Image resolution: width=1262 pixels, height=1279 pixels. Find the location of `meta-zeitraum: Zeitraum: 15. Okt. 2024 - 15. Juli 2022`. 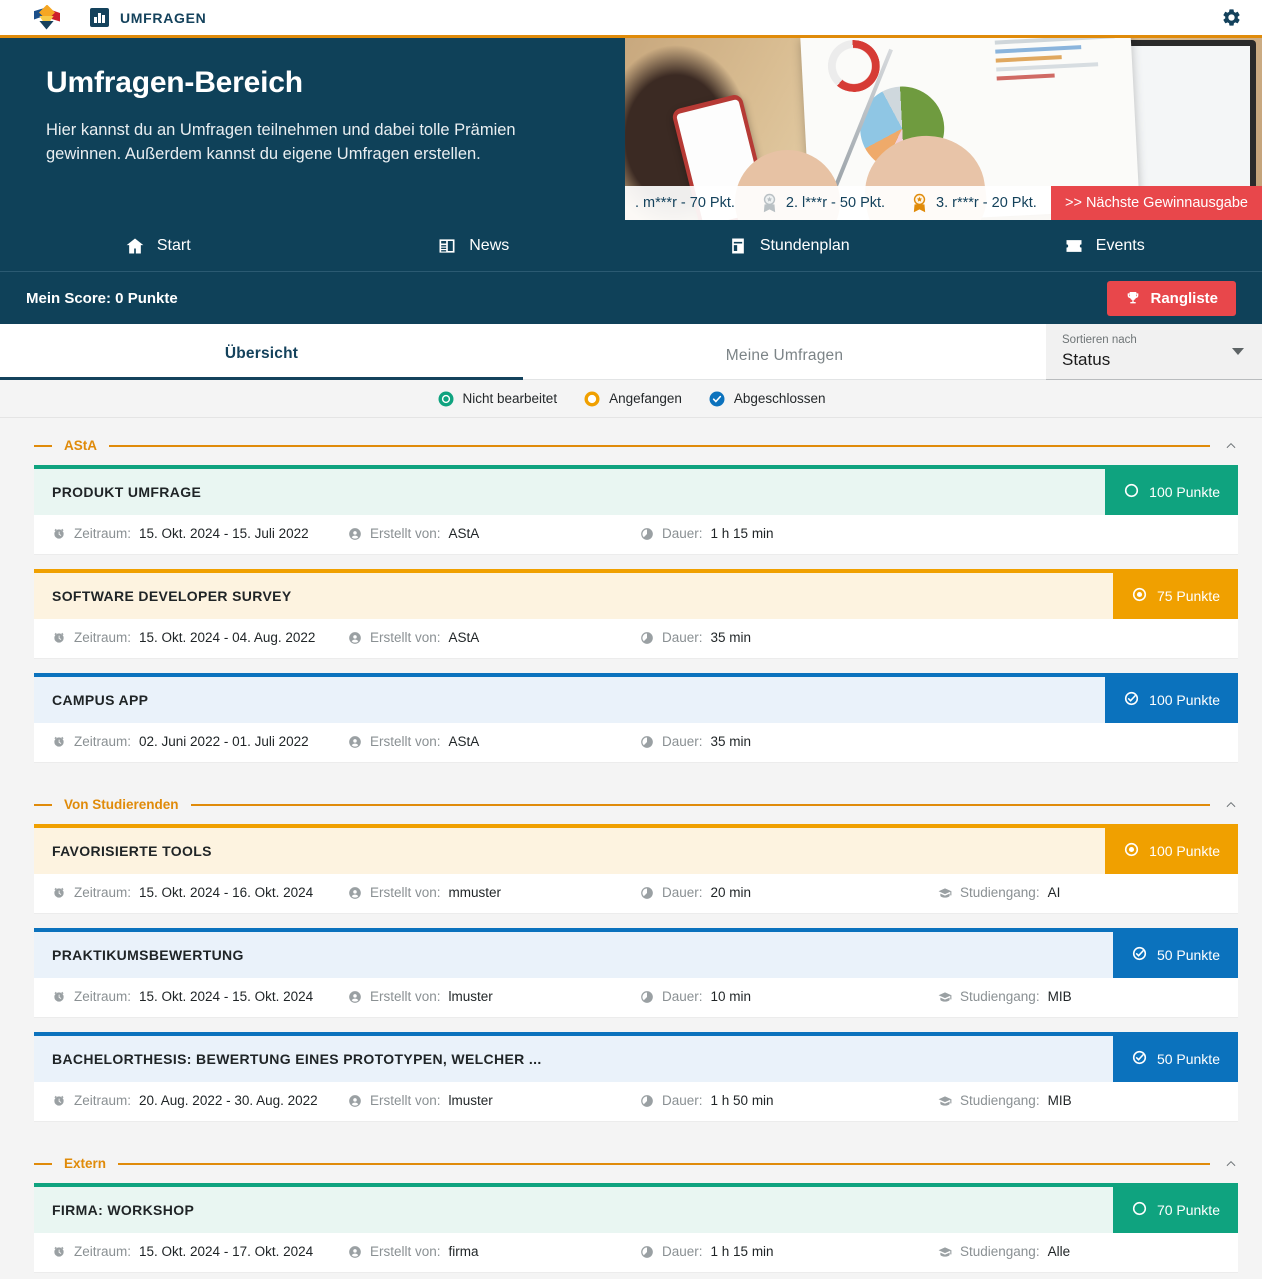

meta-zeitraum: Zeitraum: 15. Okt. 2024 - 15. Juli 2022 is located at coordinates (200, 533).